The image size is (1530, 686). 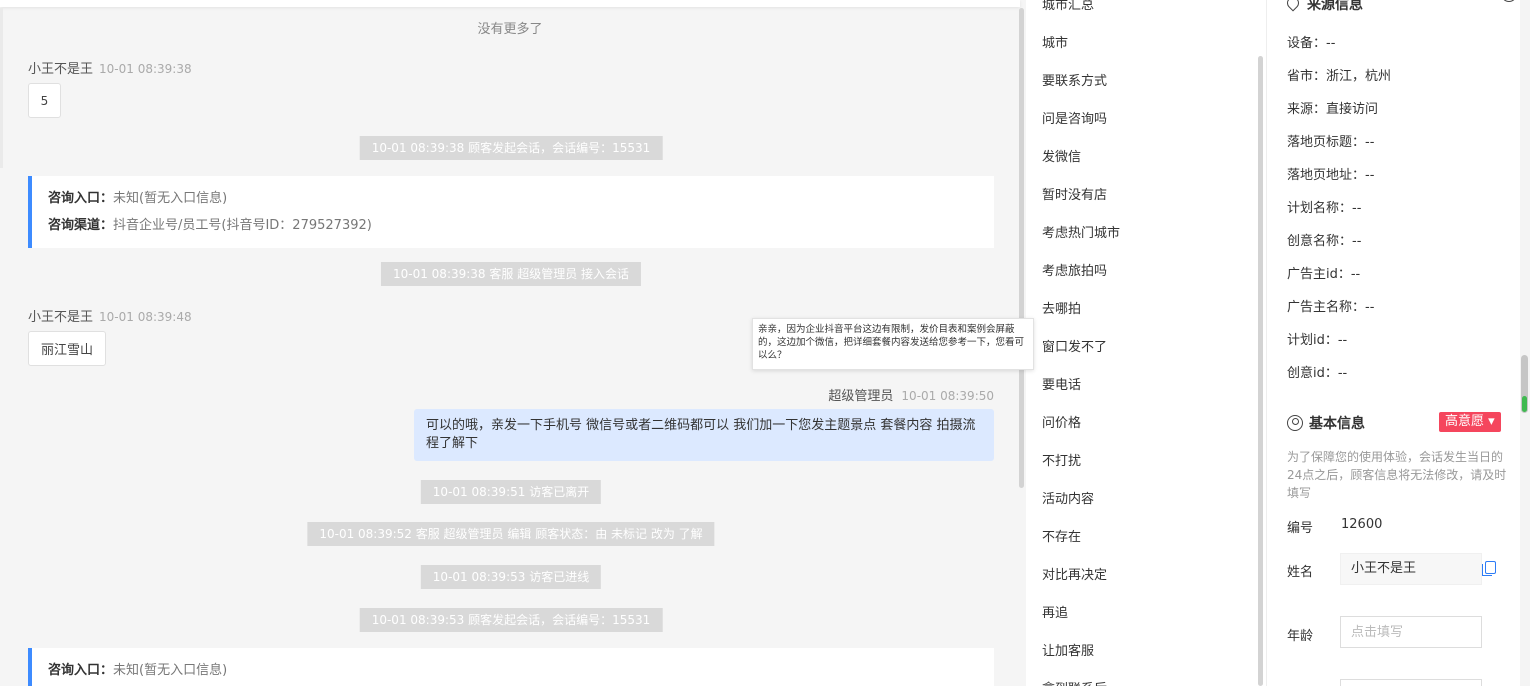 I want to click on quick-reply-item: 不打扰, so click(x=1061, y=459).